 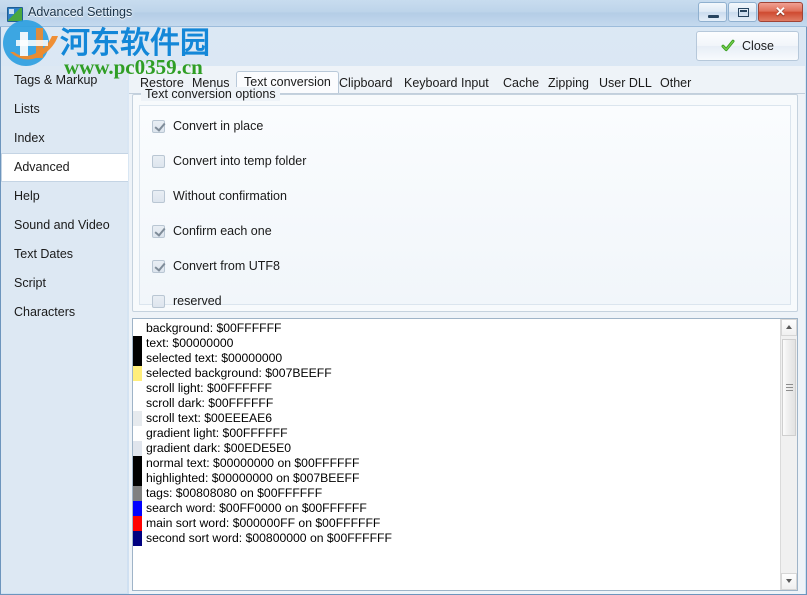 I want to click on sidebar-item-text-dates: Text Dates, so click(x=64, y=254).